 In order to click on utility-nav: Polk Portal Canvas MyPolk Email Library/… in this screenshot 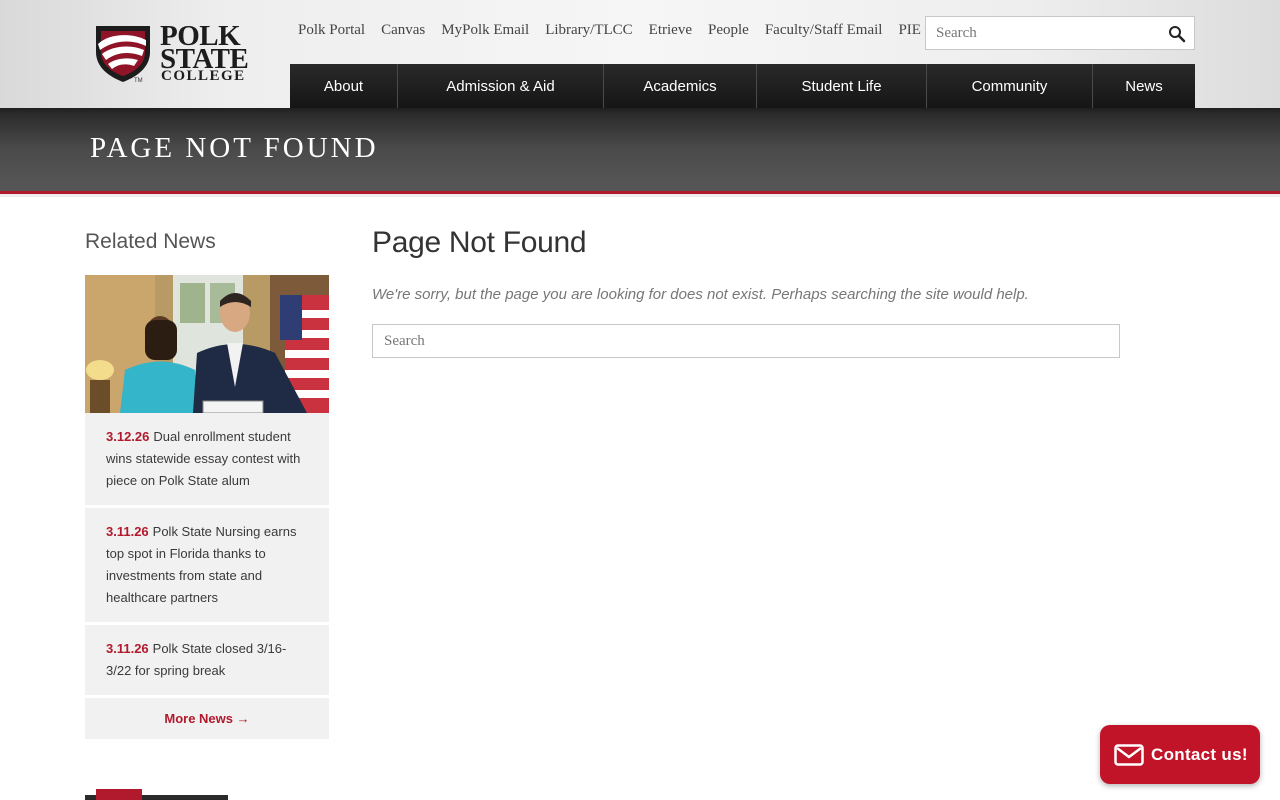, I will do `click(609, 32)`.